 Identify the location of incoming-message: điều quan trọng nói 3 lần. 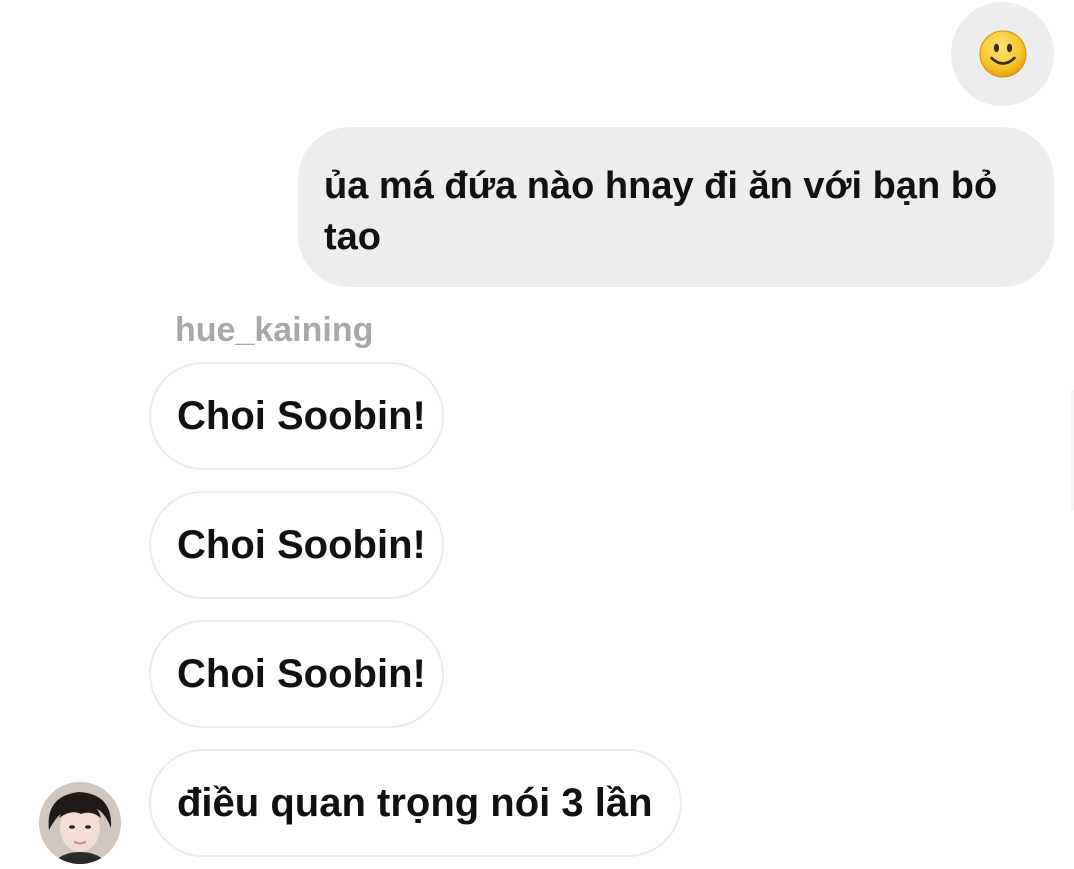
(415, 803).